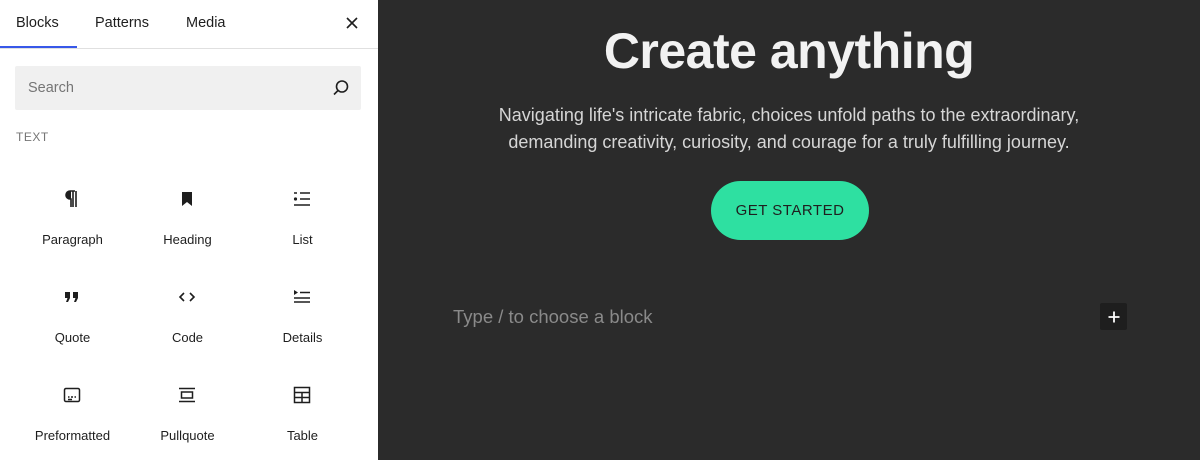  I want to click on search-icon, so click(341, 88).